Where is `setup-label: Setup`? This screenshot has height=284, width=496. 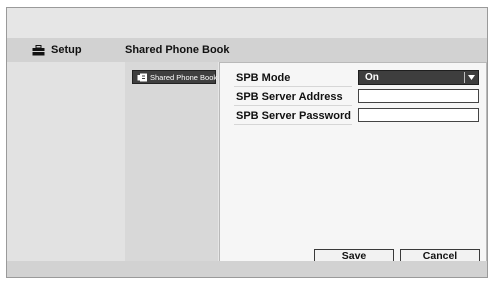
setup-label: Setup is located at coordinates (66, 50).